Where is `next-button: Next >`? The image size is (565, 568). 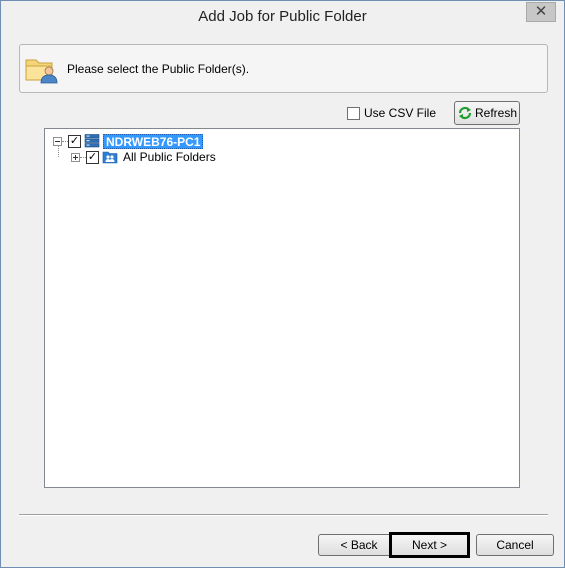
next-button: Next > is located at coordinates (429, 545).